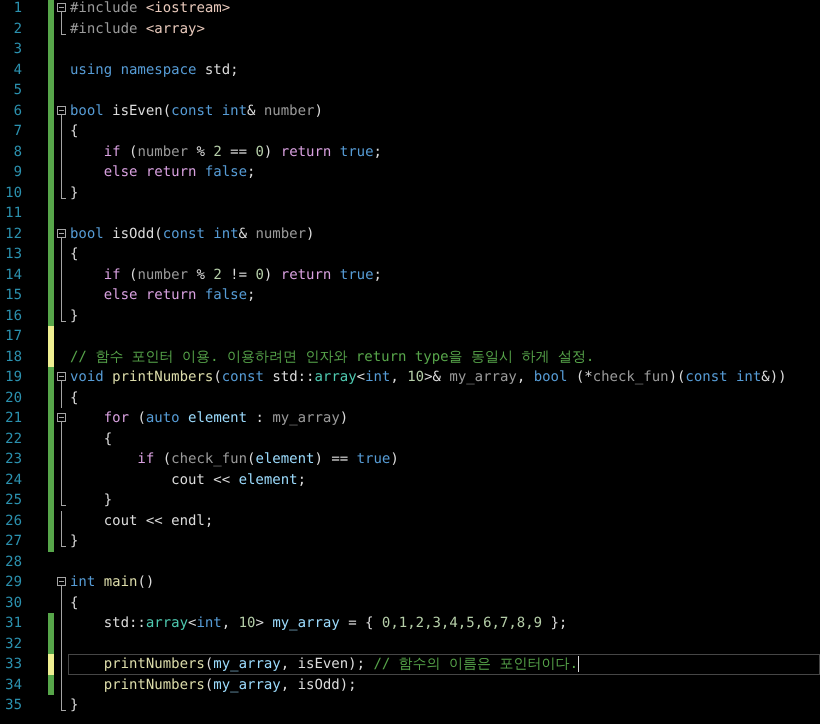 This screenshot has height=724, width=820. I want to click on line-number: 3, so click(17, 49).